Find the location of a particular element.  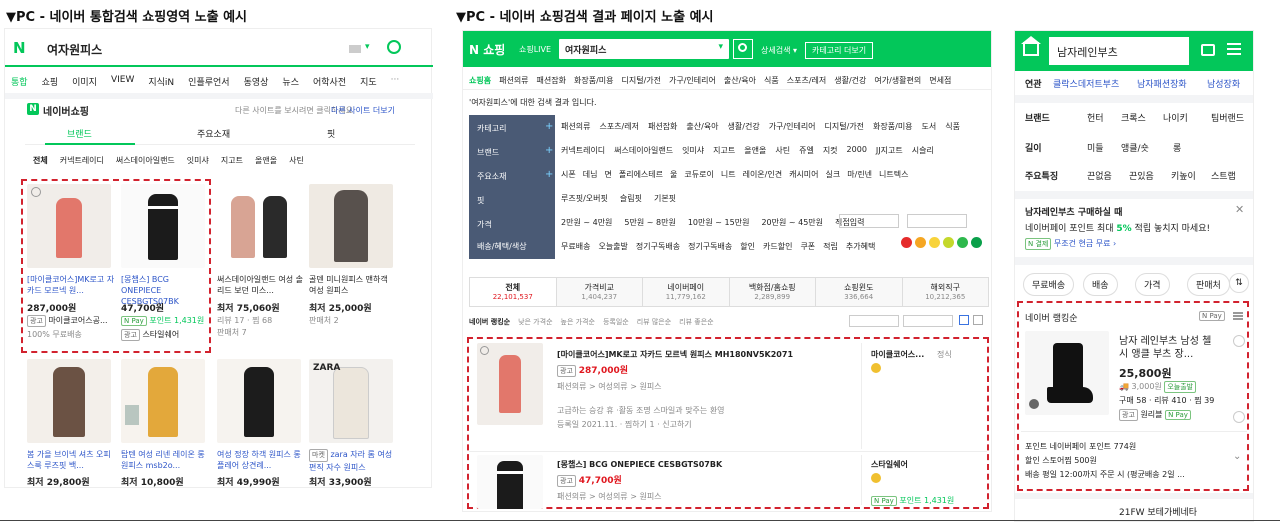

filter-option: 쿠폰 is located at coordinates (807, 246).